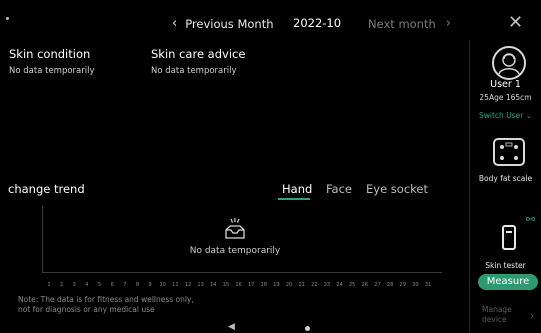  I want to click on x-tick-label: 13, so click(200, 285).